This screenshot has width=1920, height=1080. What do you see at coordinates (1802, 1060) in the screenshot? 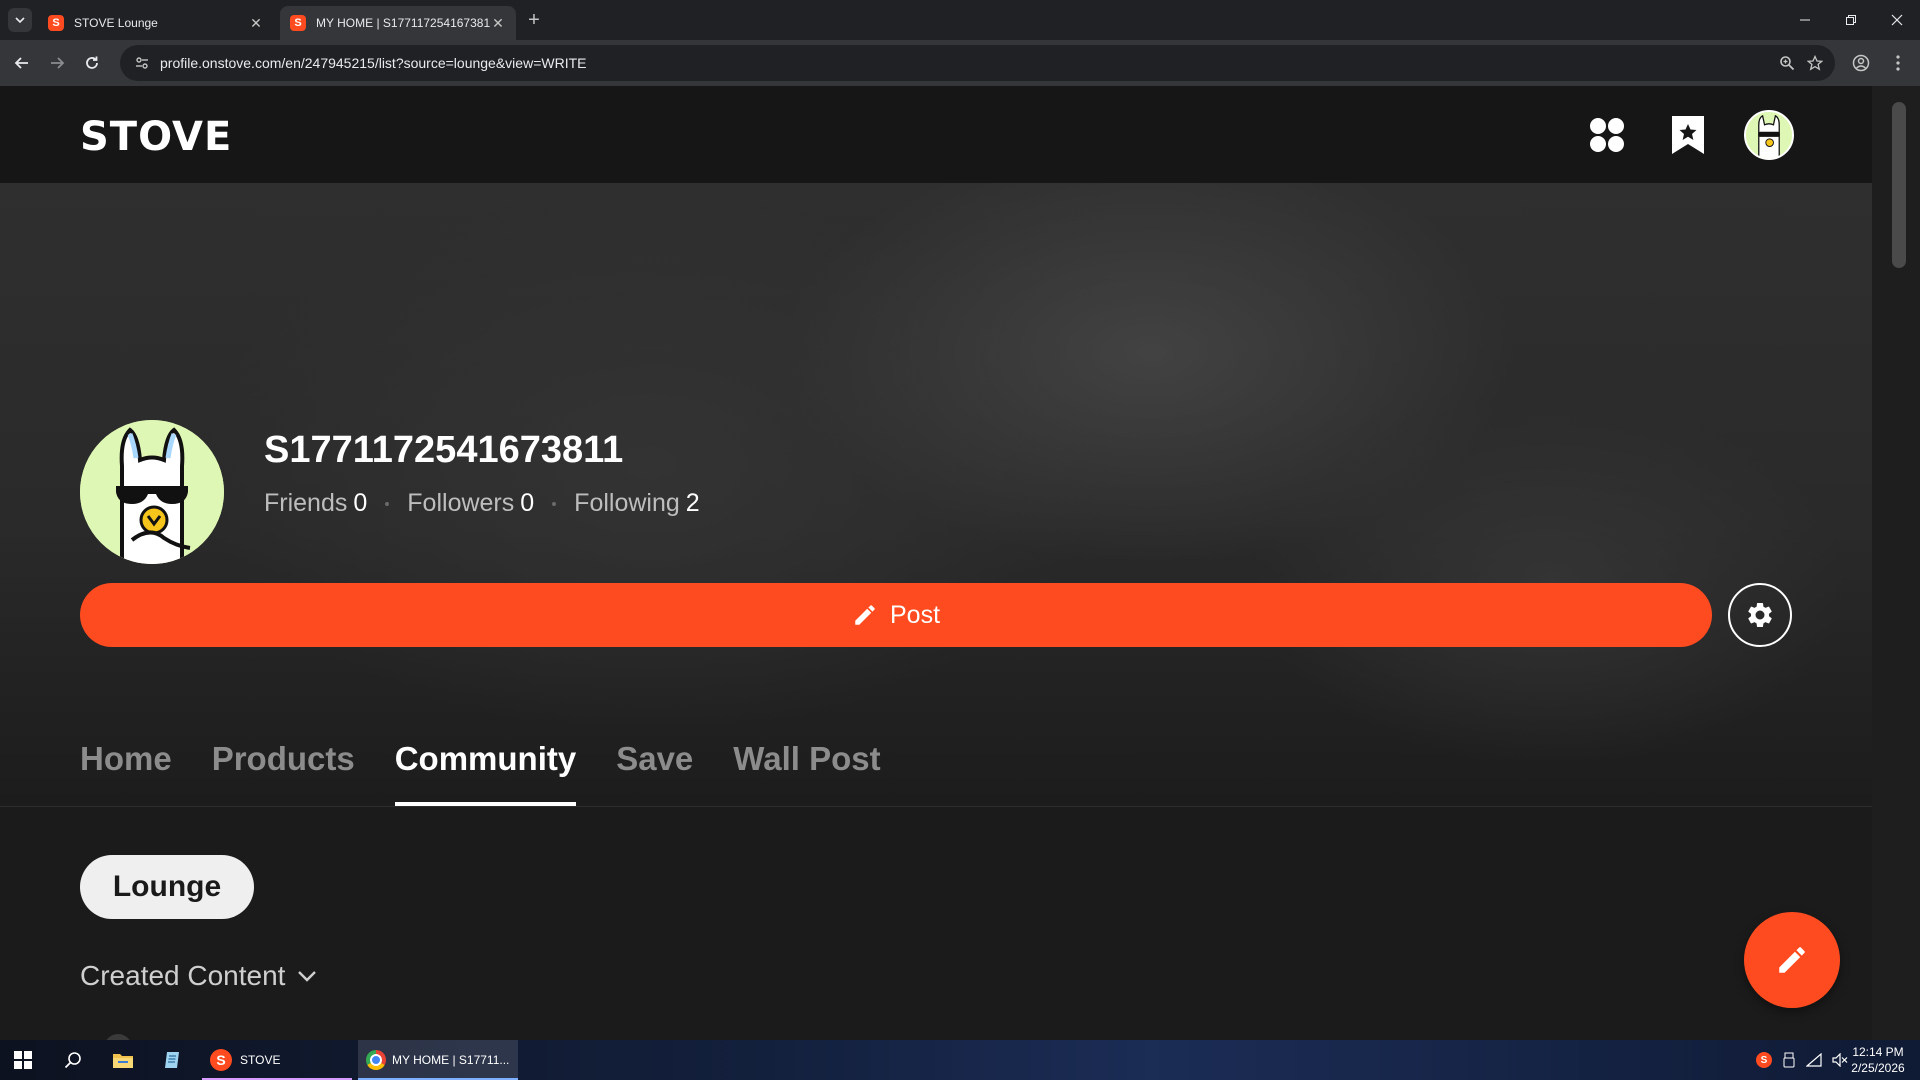
I see `system-tray: S` at bounding box center [1802, 1060].